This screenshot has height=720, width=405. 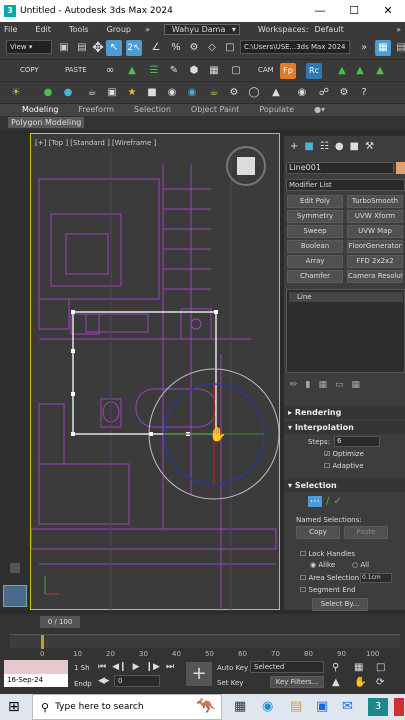 I want to click on utilities-tab-icon: ⚒, so click(x=369, y=146).